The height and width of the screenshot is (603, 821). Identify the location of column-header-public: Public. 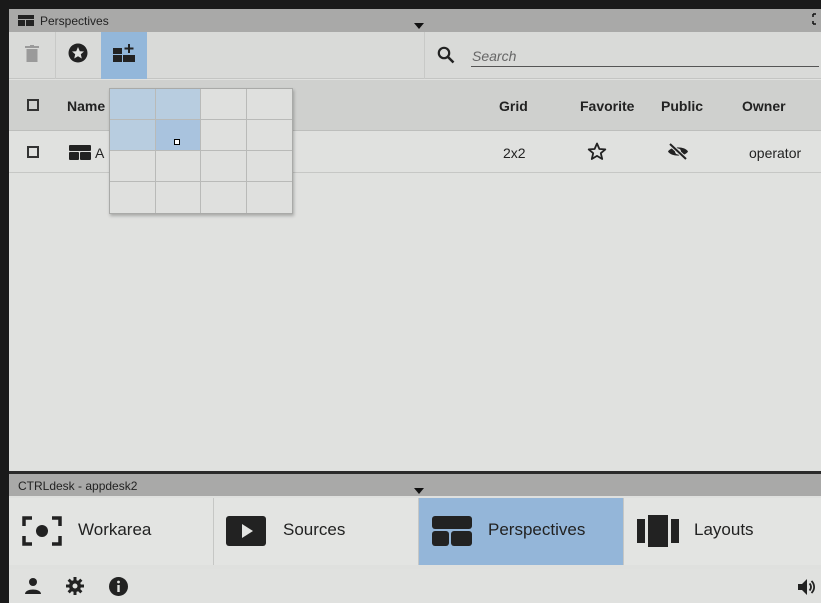
(682, 106).